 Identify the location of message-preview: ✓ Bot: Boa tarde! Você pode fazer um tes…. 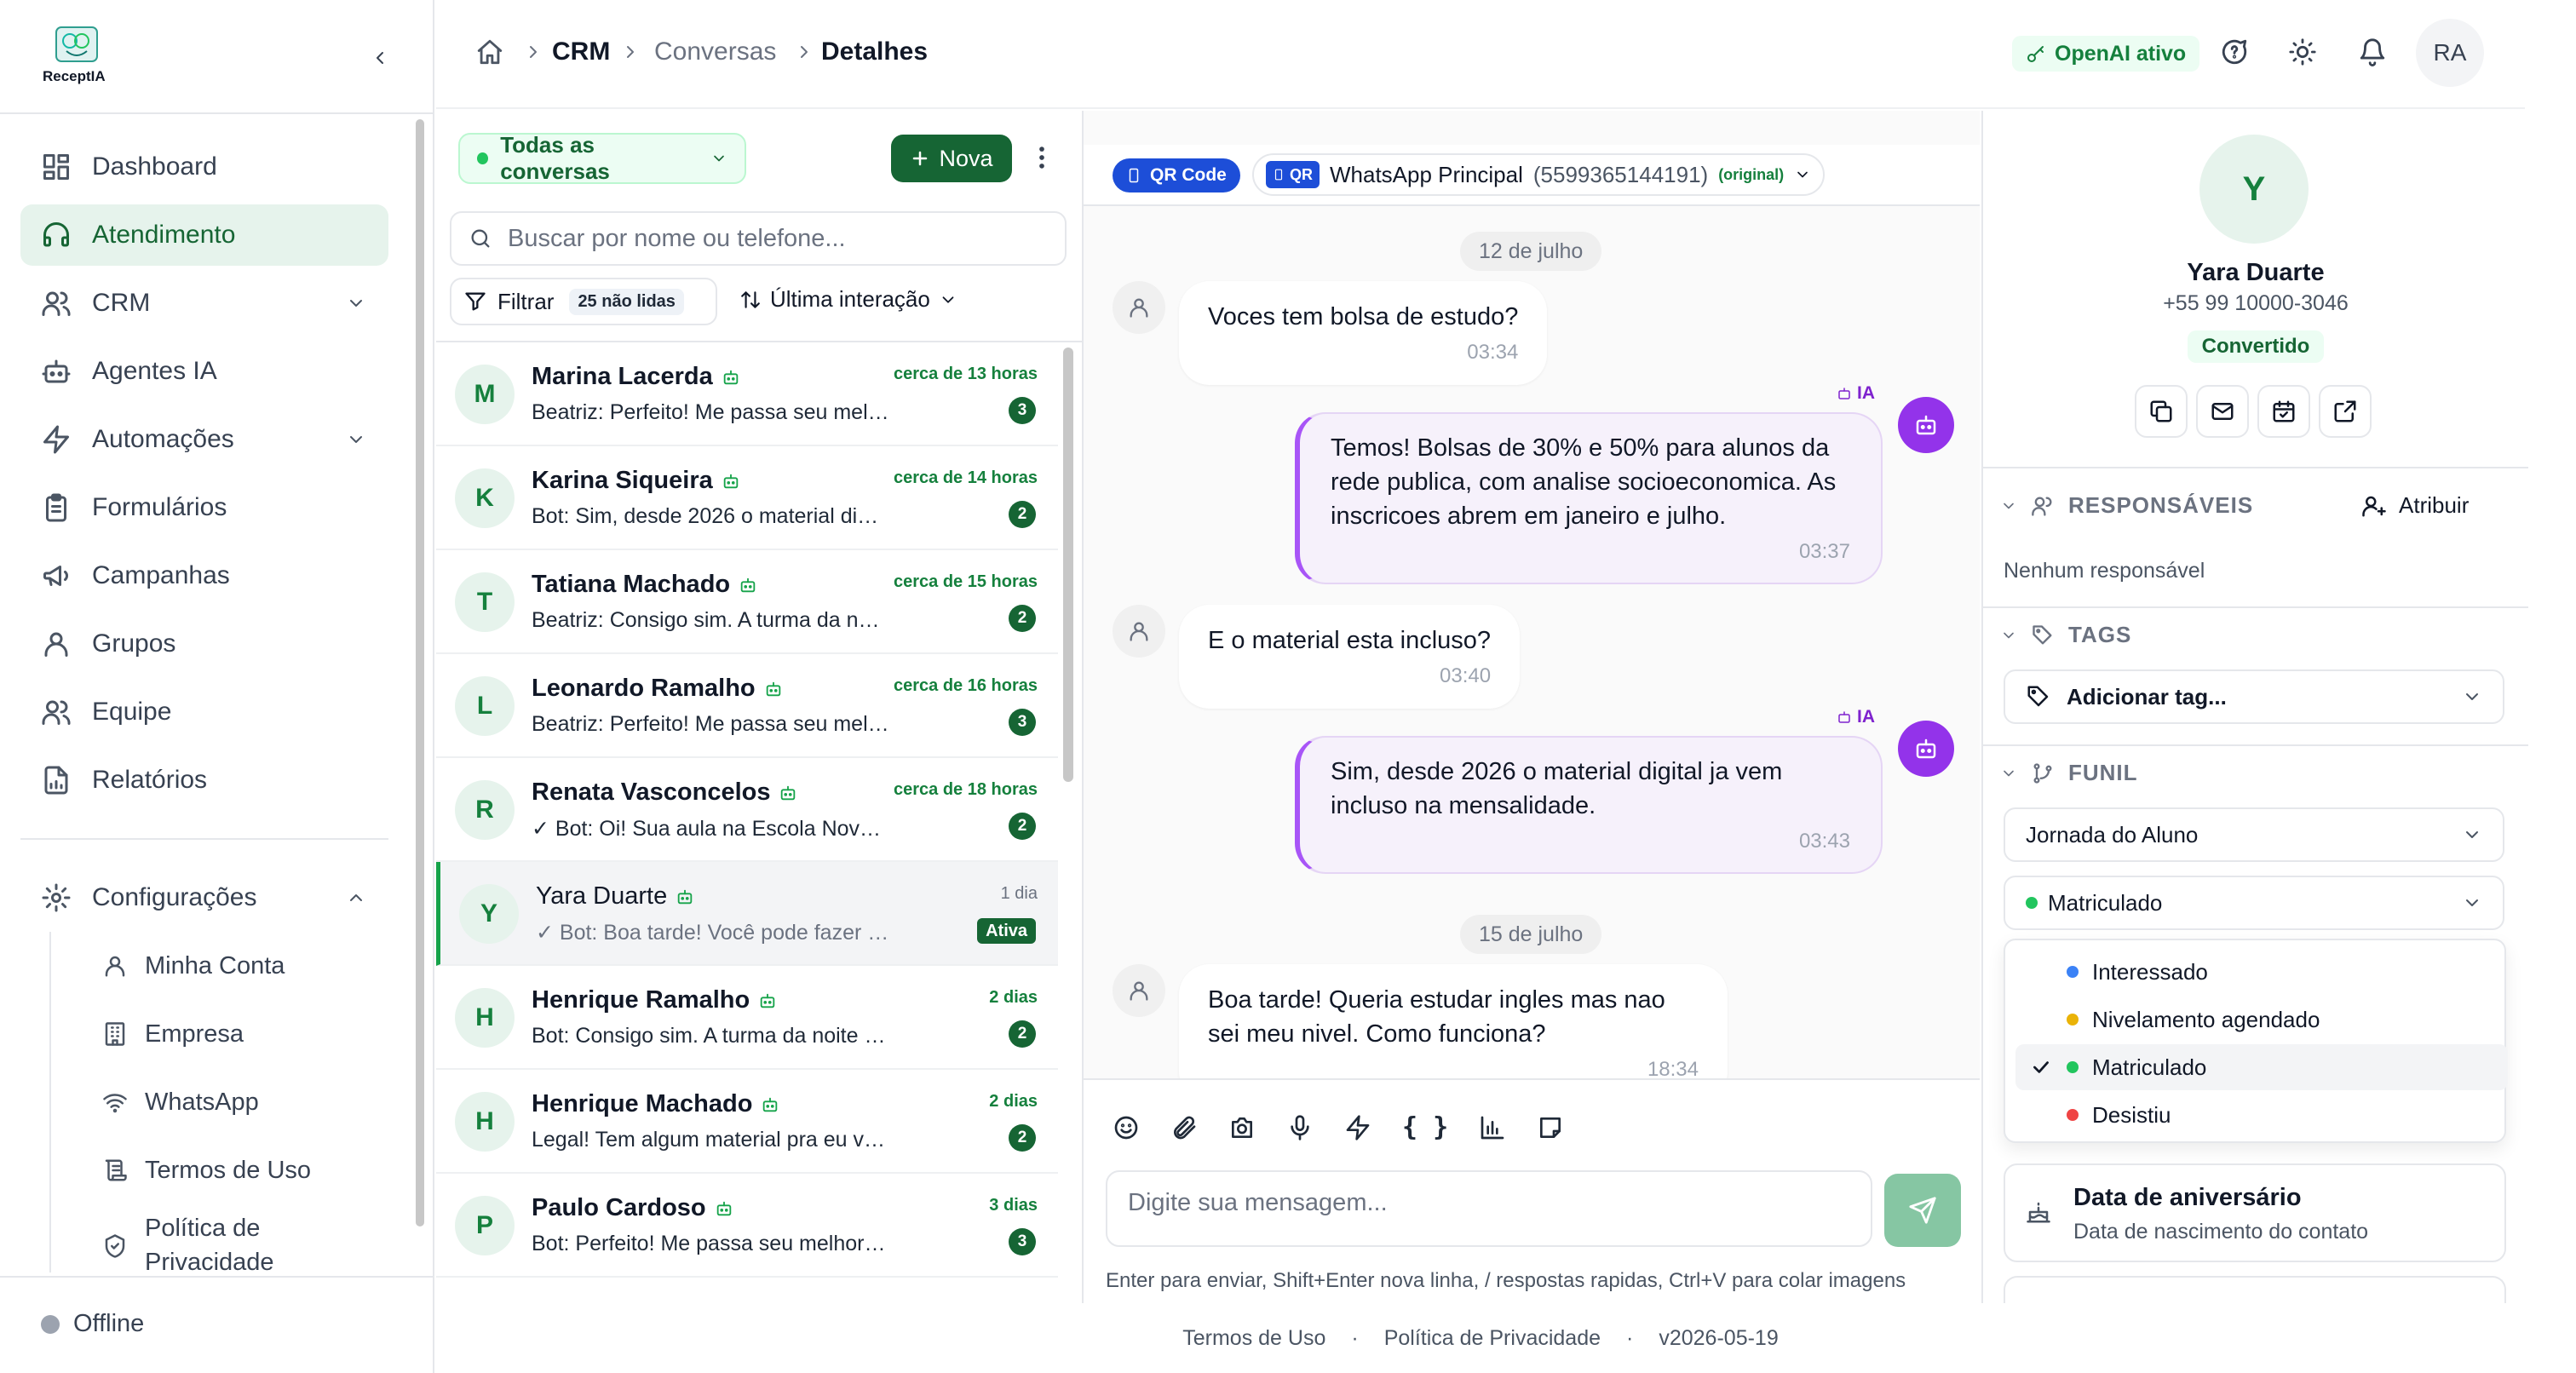
(715, 933).